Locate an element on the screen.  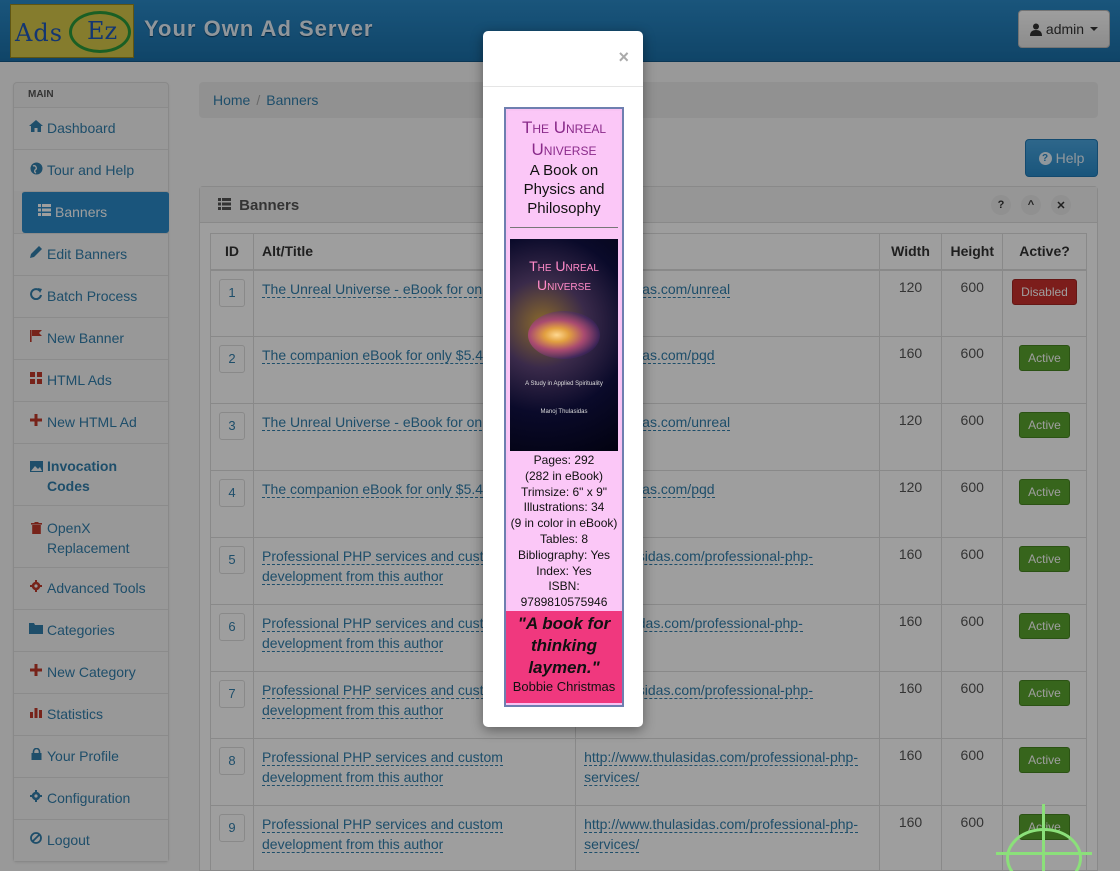
banner-title-line: Universe is located at coordinates (564, 149).